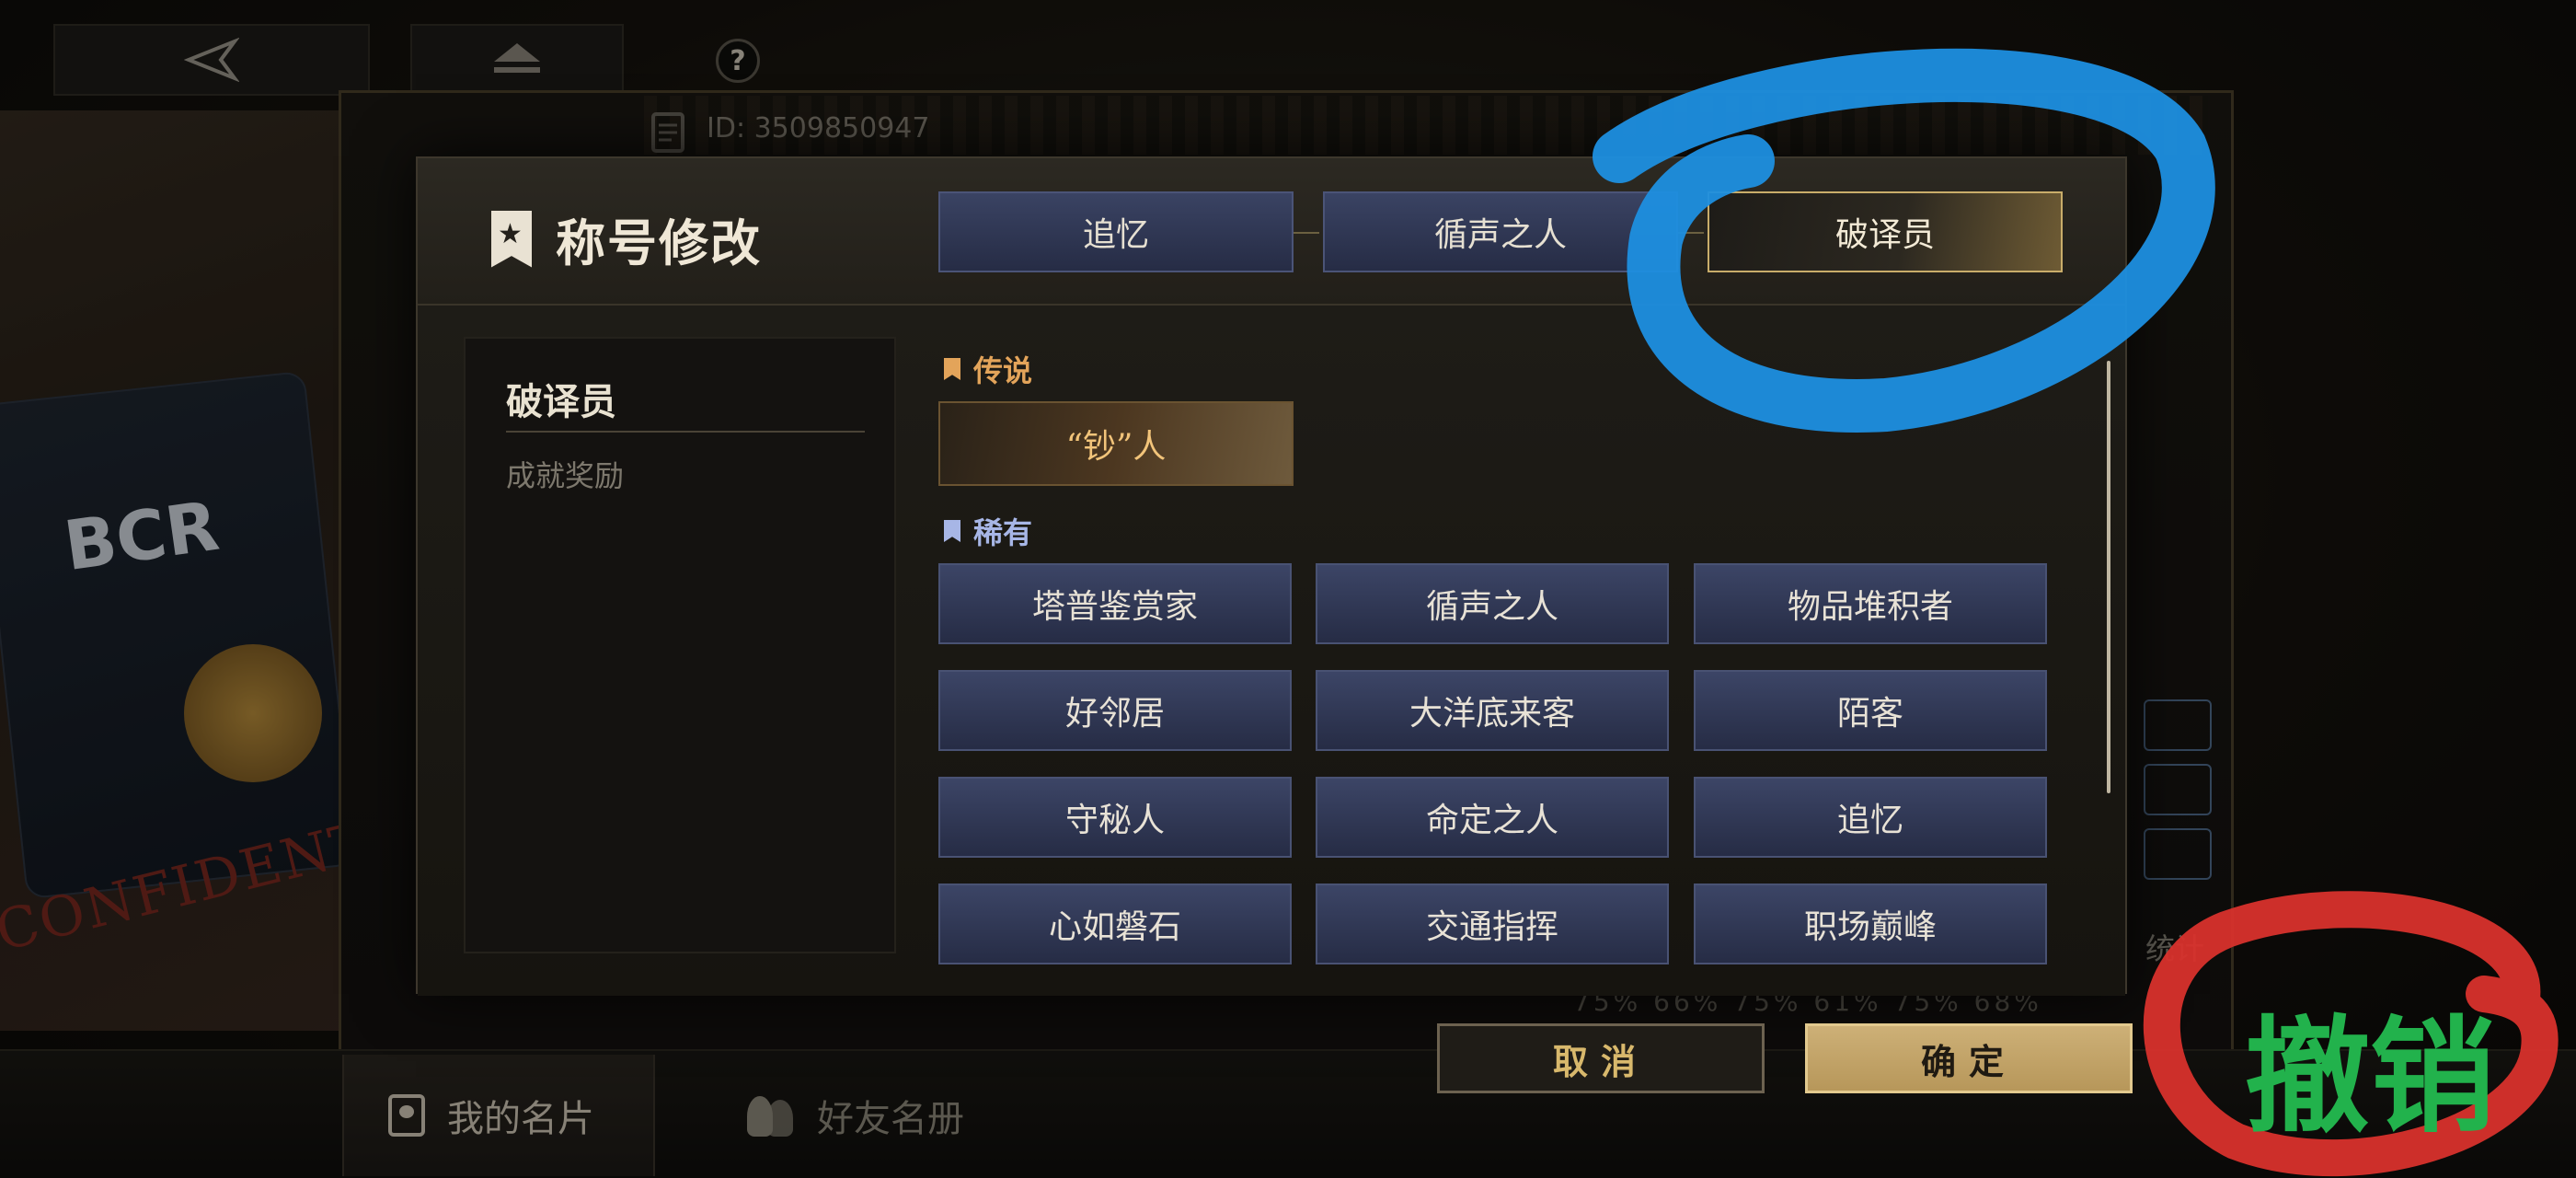  Describe the element at coordinates (659, 243) in the screenshot. I see `dialog-title: 称号修改` at that location.